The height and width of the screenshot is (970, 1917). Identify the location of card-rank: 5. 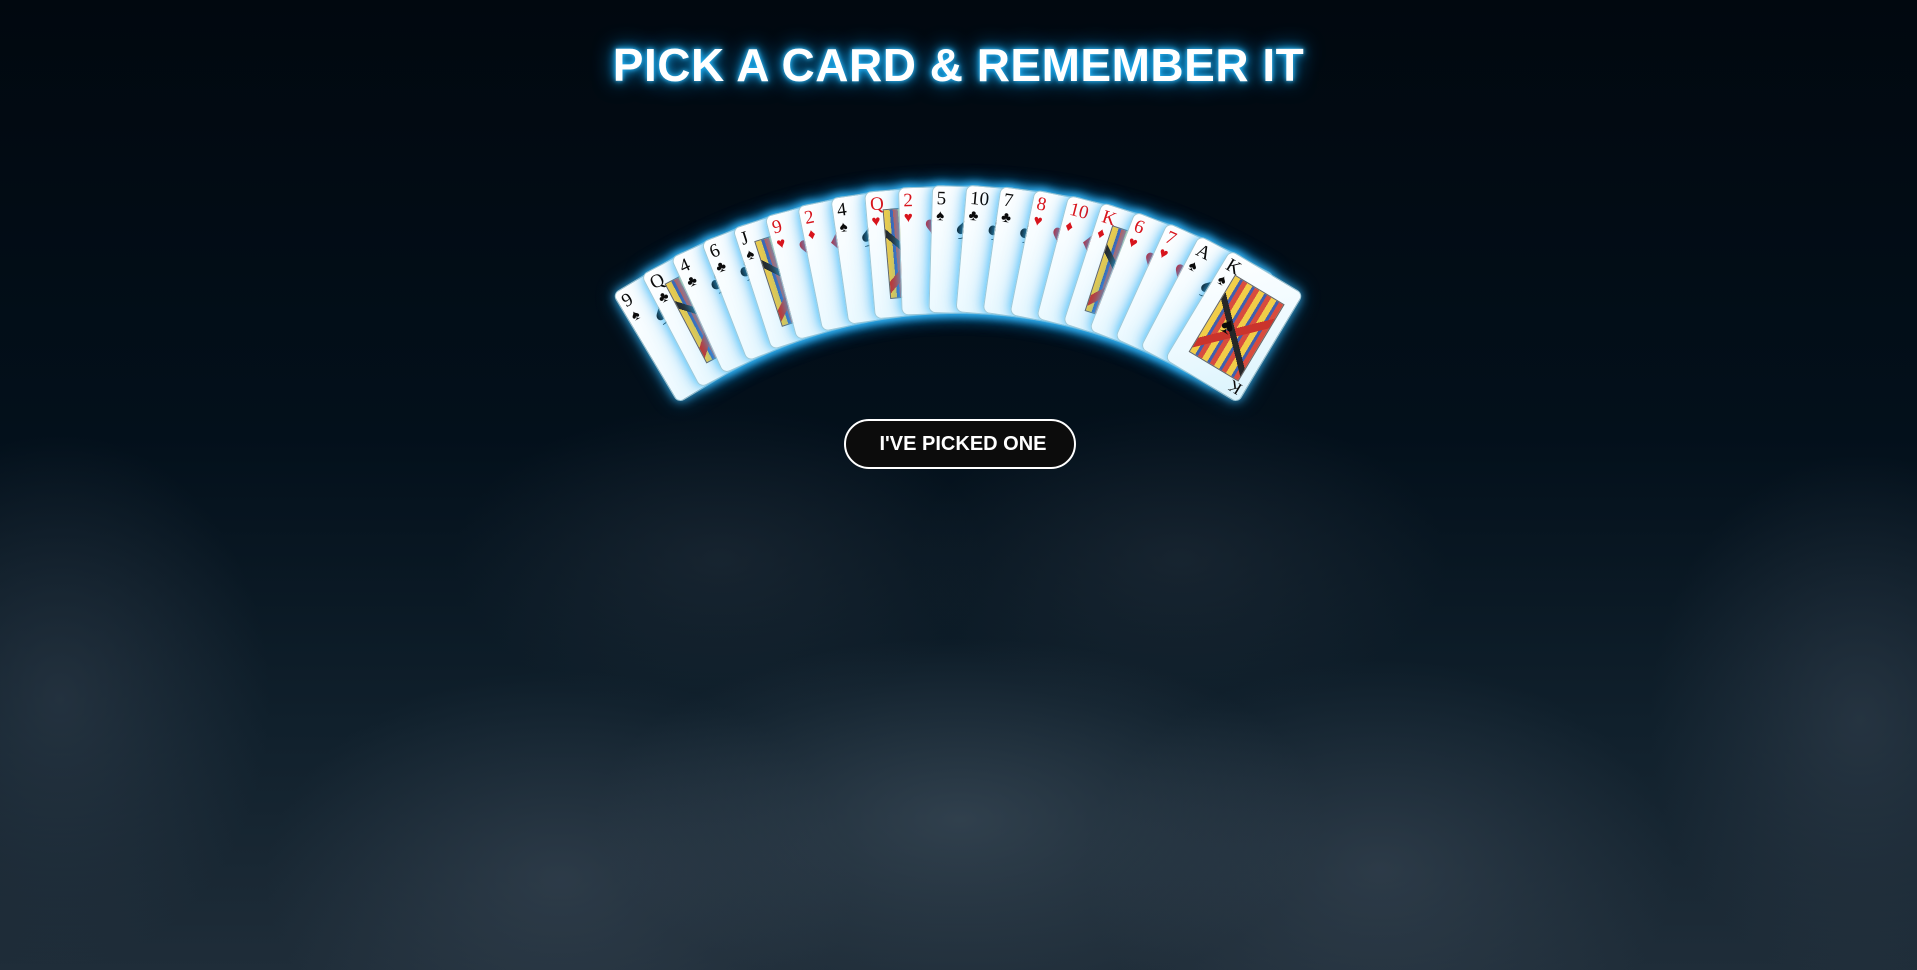
(941, 199).